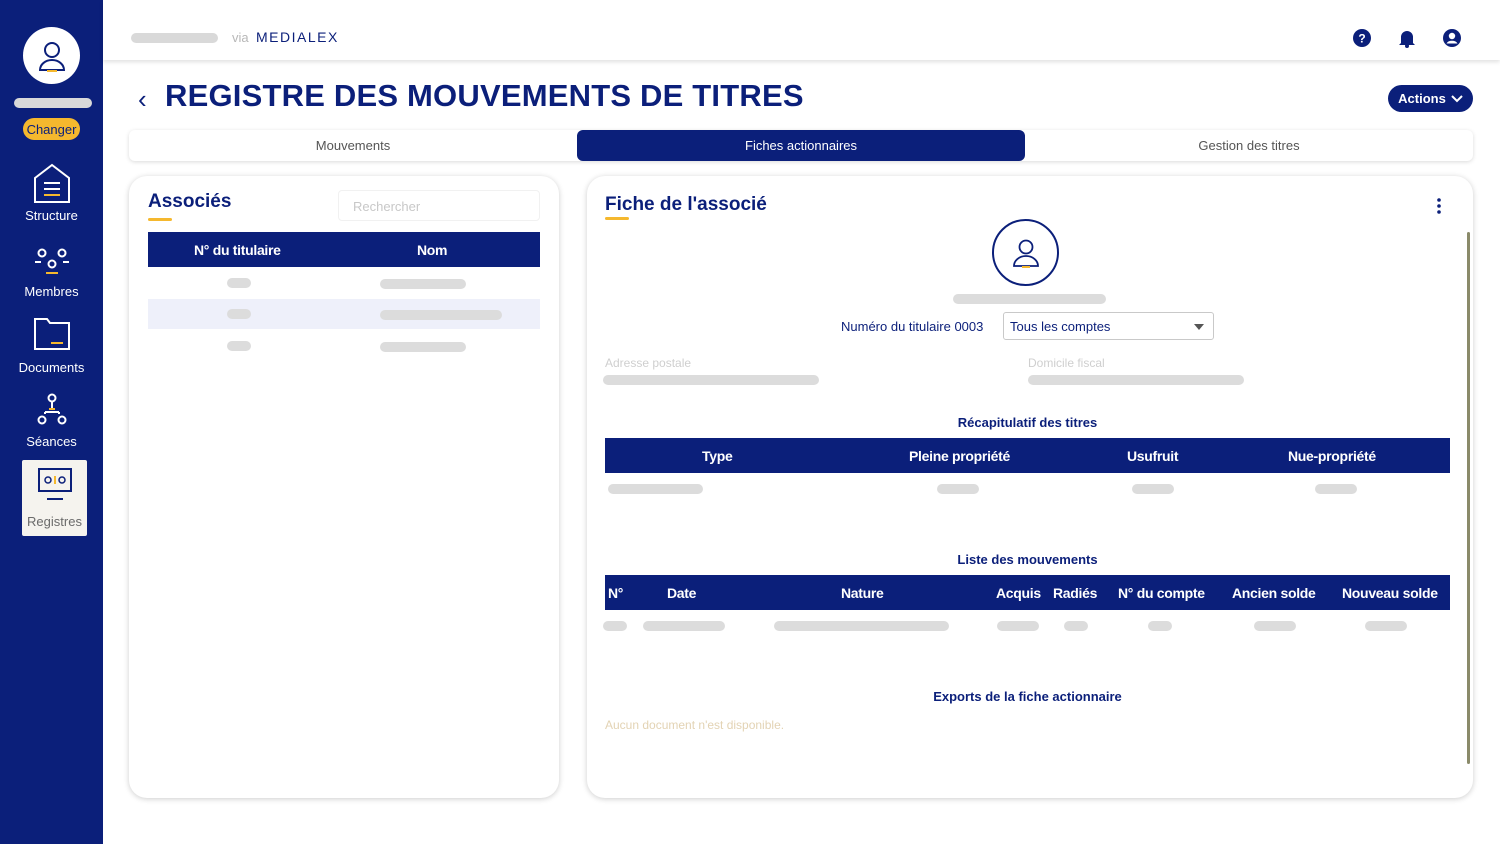 The image size is (1500, 844). I want to click on scrollbar, so click(1468, 498).